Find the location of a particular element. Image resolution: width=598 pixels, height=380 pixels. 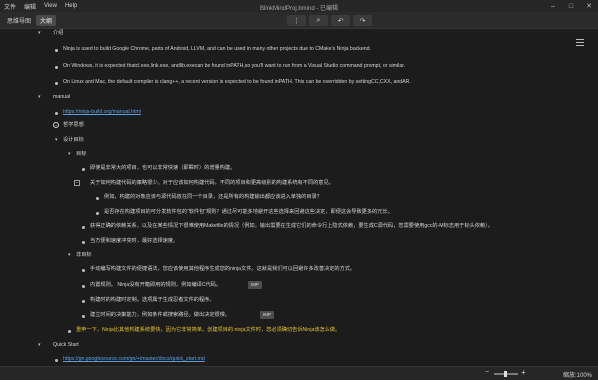

zoom-slider is located at coordinates (506, 374).